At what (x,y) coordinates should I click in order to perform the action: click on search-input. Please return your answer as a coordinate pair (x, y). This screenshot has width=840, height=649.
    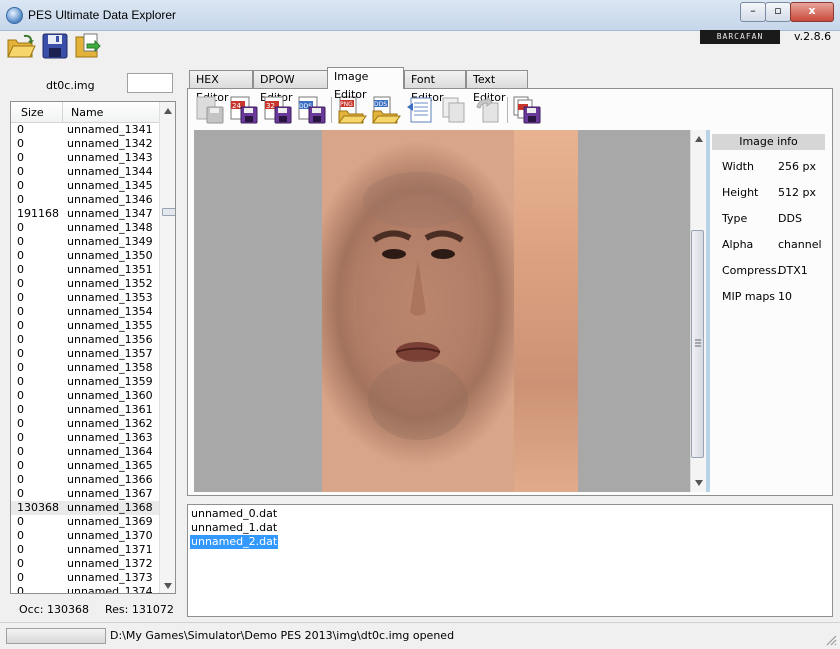
    Looking at the image, I should click on (150, 83).